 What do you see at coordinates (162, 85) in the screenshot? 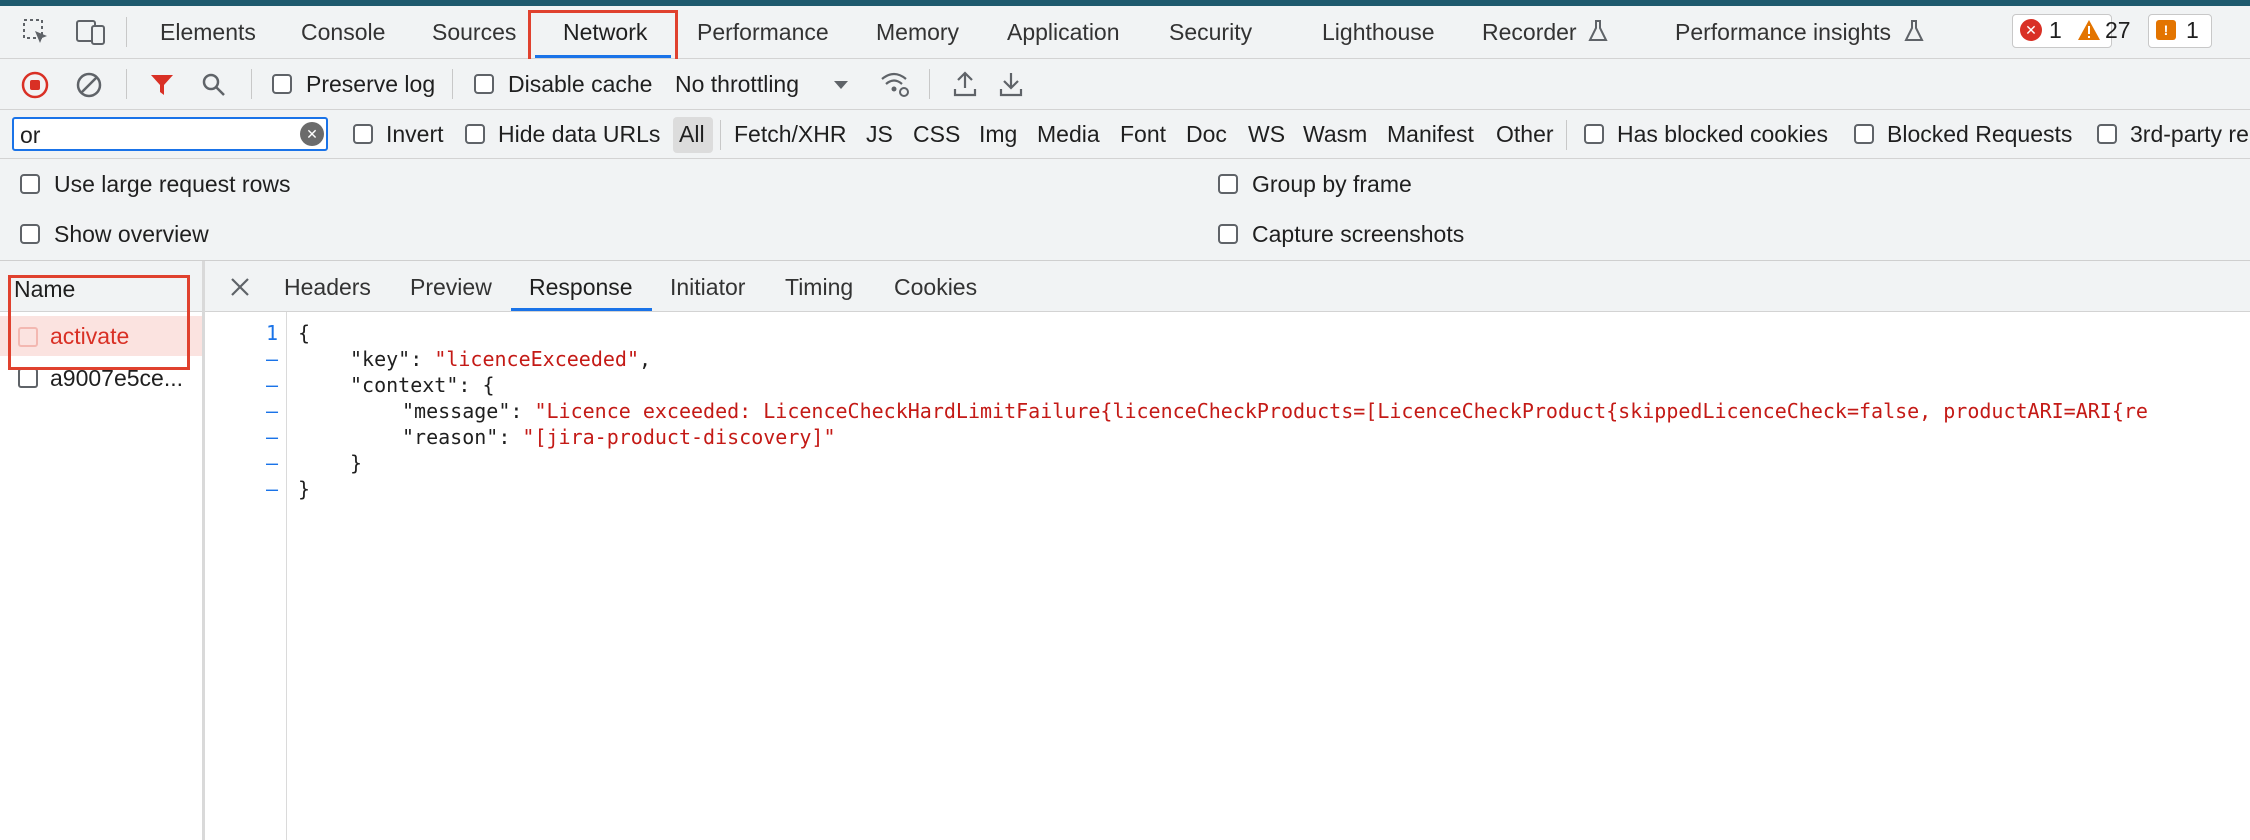
I see `filter-icon` at bounding box center [162, 85].